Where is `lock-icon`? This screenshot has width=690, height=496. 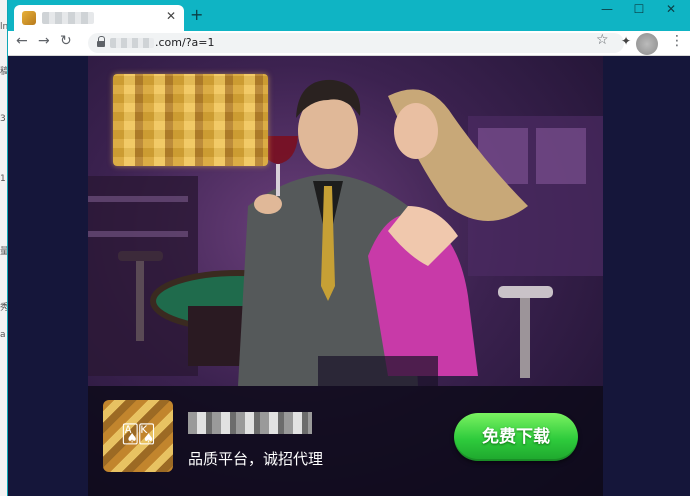
lock-icon is located at coordinates (100, 41).